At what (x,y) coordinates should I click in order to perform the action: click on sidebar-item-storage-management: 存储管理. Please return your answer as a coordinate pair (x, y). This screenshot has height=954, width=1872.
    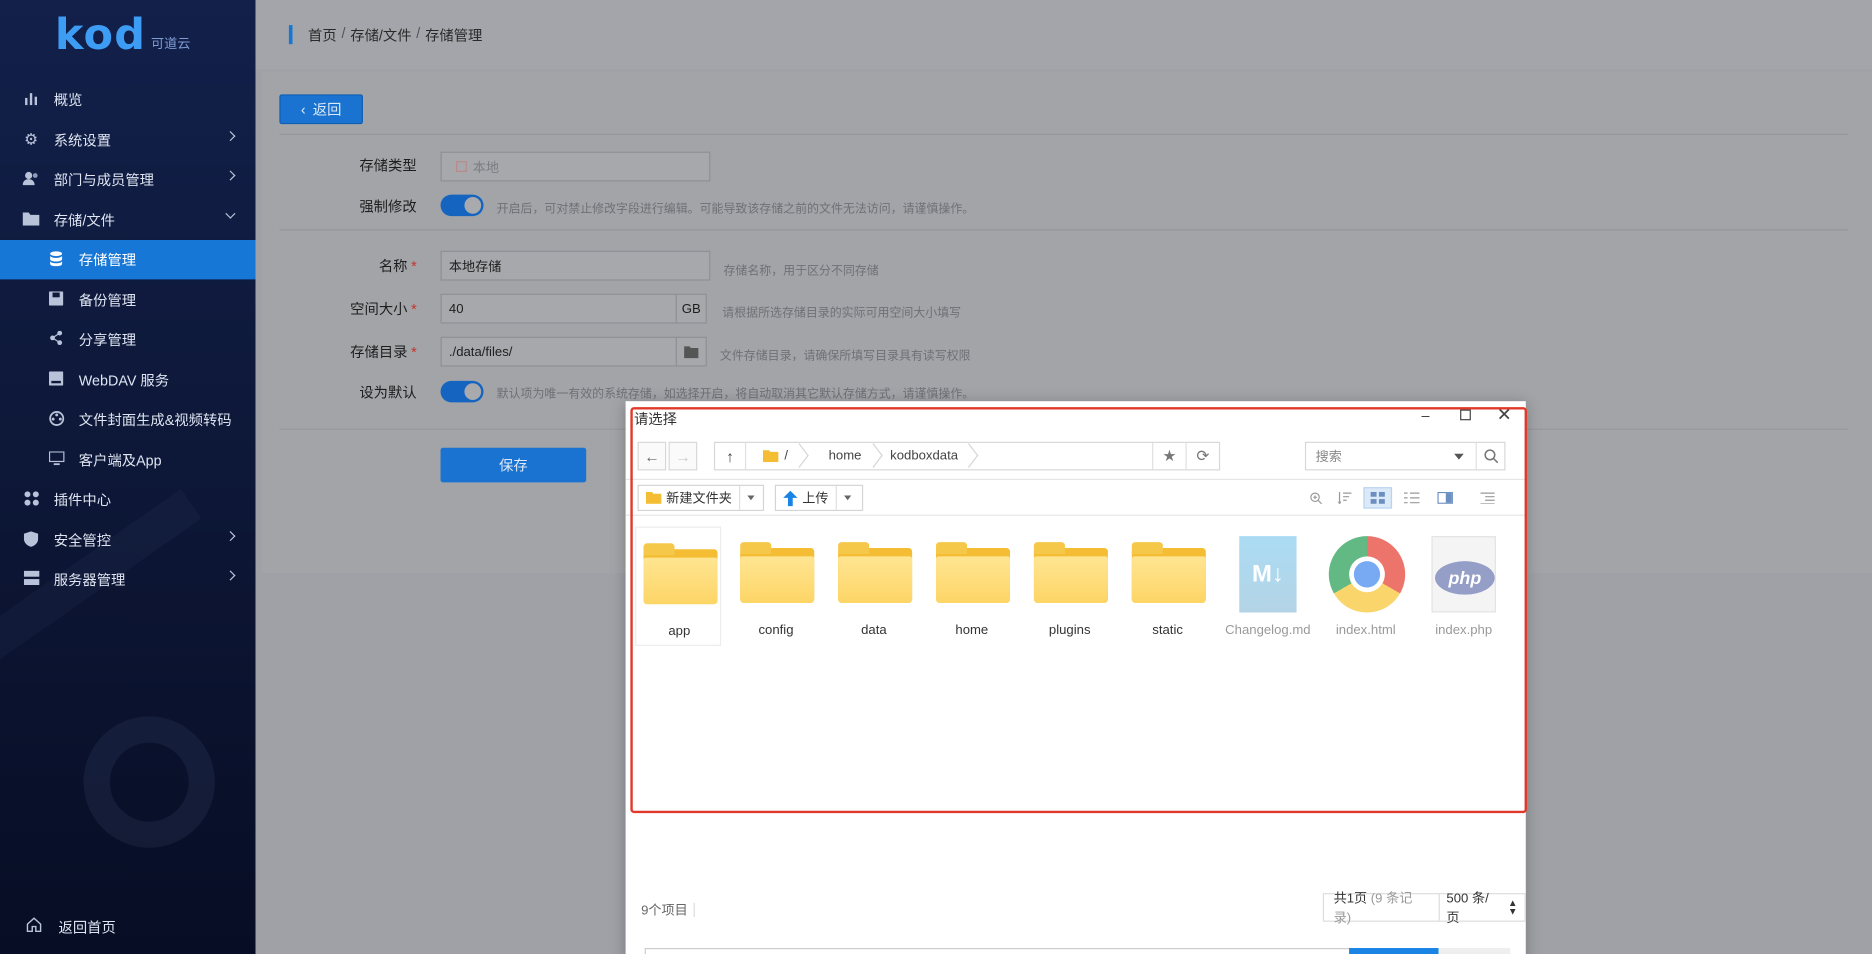
    Looking at the image, I should click on (128, 259).